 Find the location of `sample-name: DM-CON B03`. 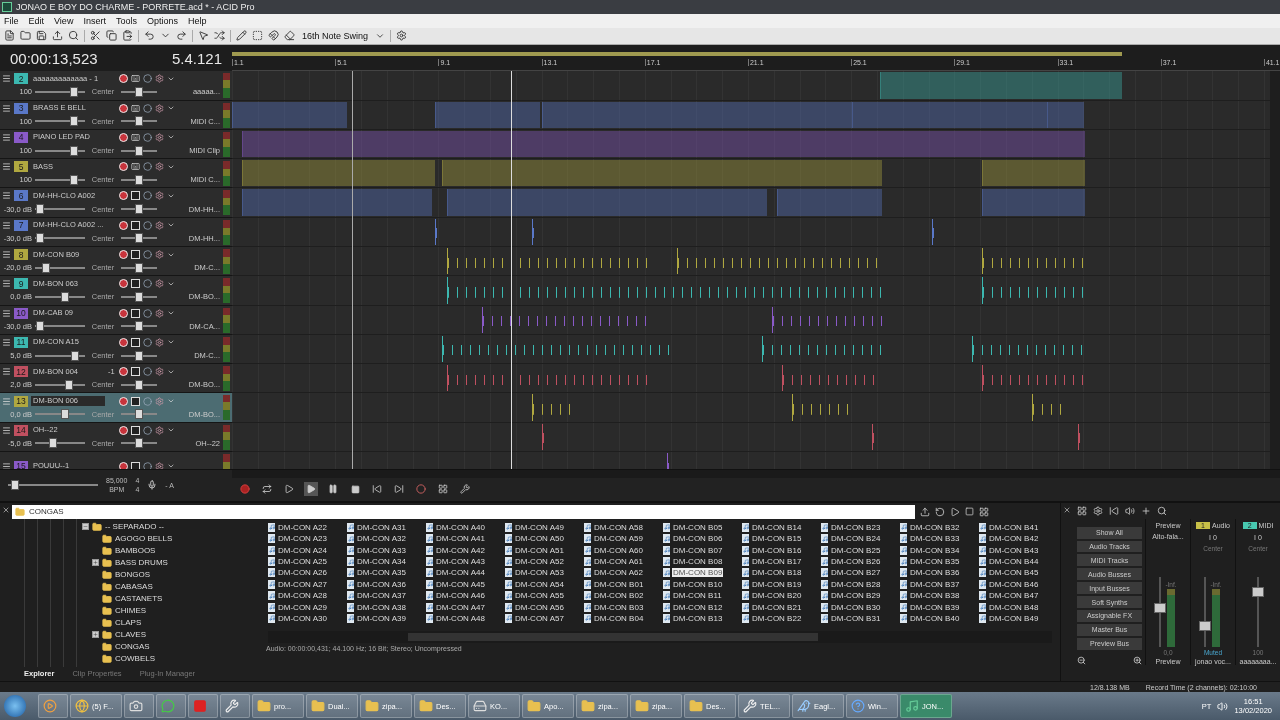

sample-name: DM-CON B03 is located at coordinates (619, 607).